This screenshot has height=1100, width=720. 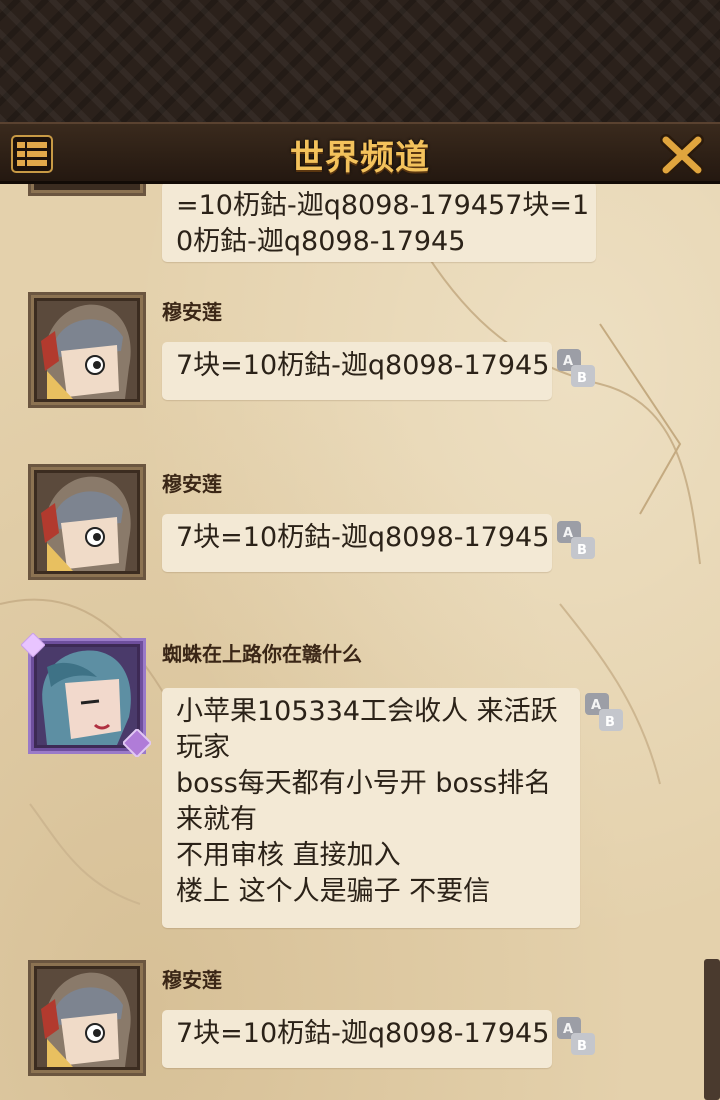 What do you see at coordinates (203, 747) in the screenshot?
I see `message-text-line: 玩家` at bounding box center [203, 747].